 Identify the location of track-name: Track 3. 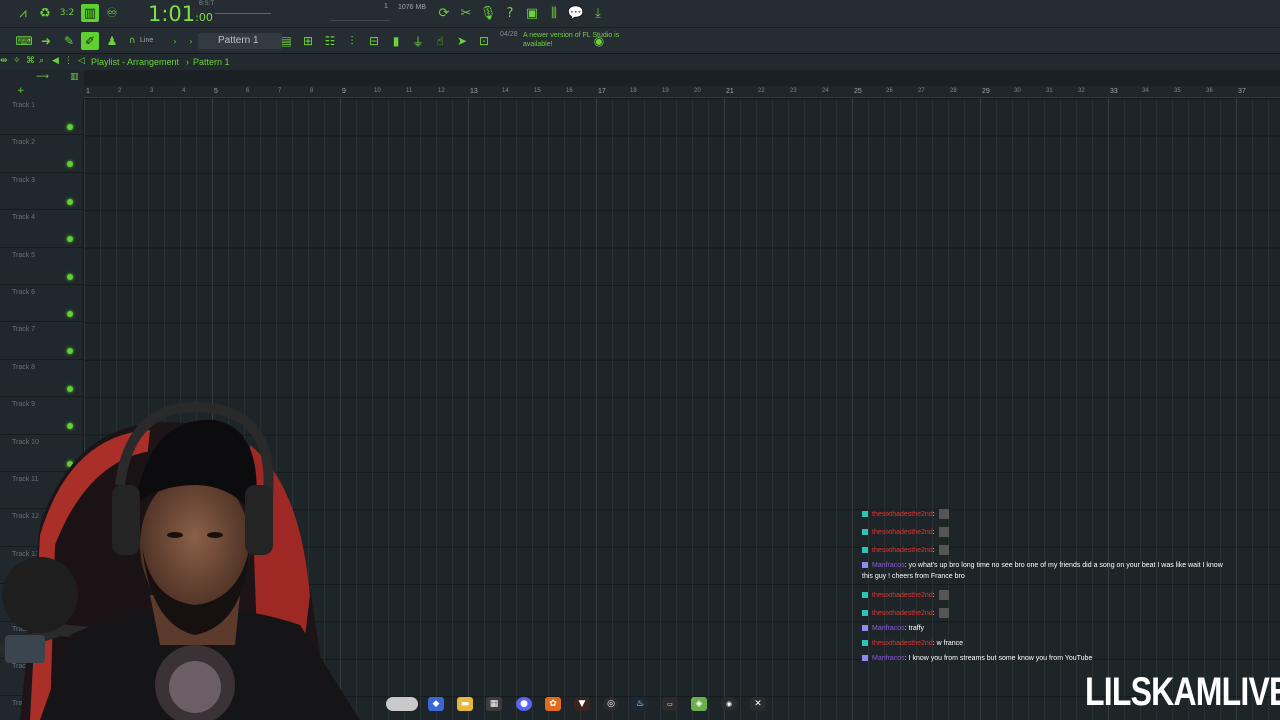
(23, 180).